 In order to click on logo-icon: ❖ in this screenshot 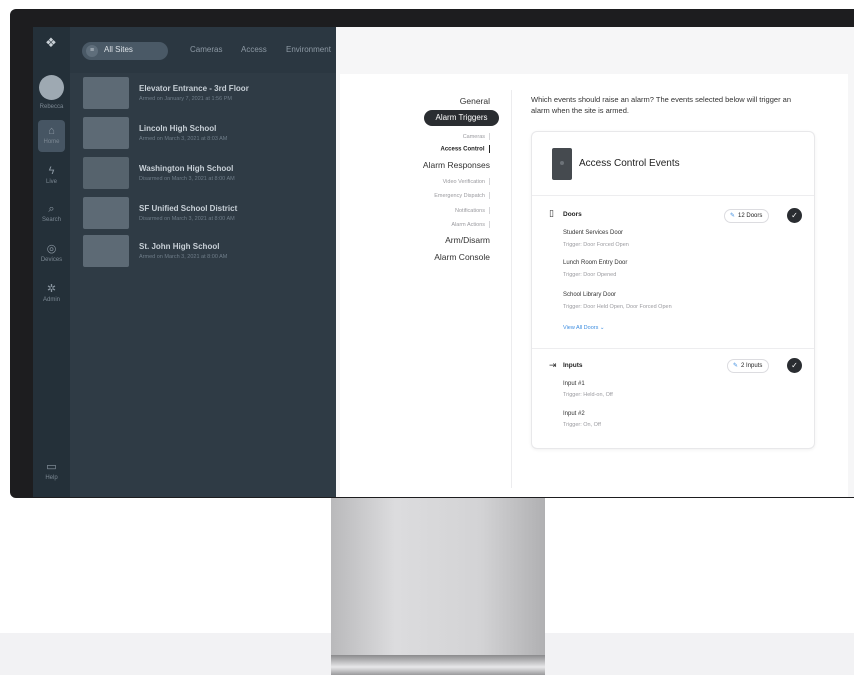, I will do `click(51, 42)`.